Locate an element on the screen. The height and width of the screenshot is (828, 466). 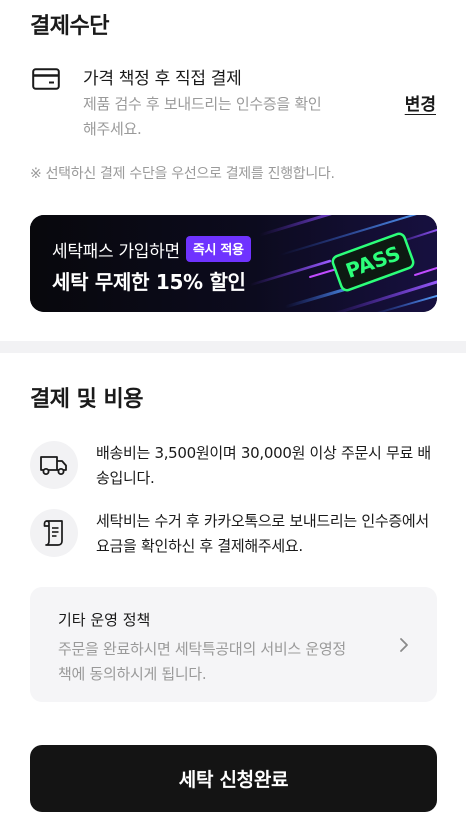
banner-headline: 세탁패스 가입하면 즉시 적용 is located at coordinates (151, 249).